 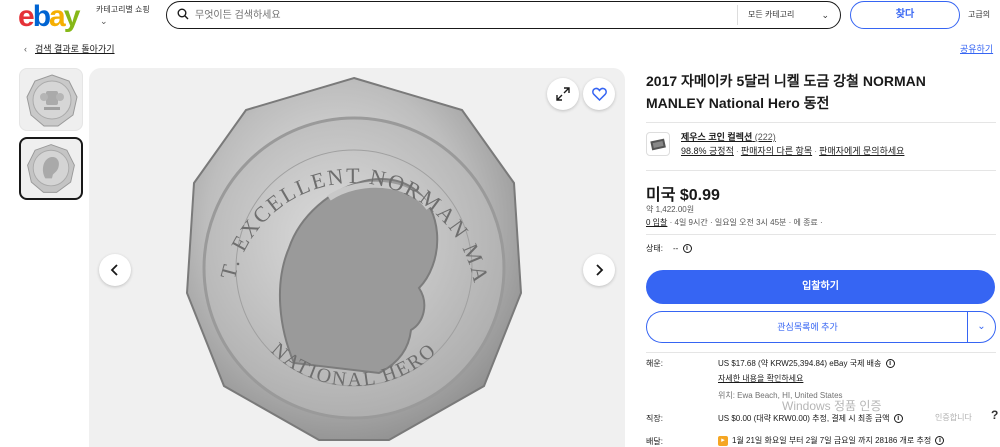 I want to click on delivery-badge-icon: ▸, so click(x=723, y=440).